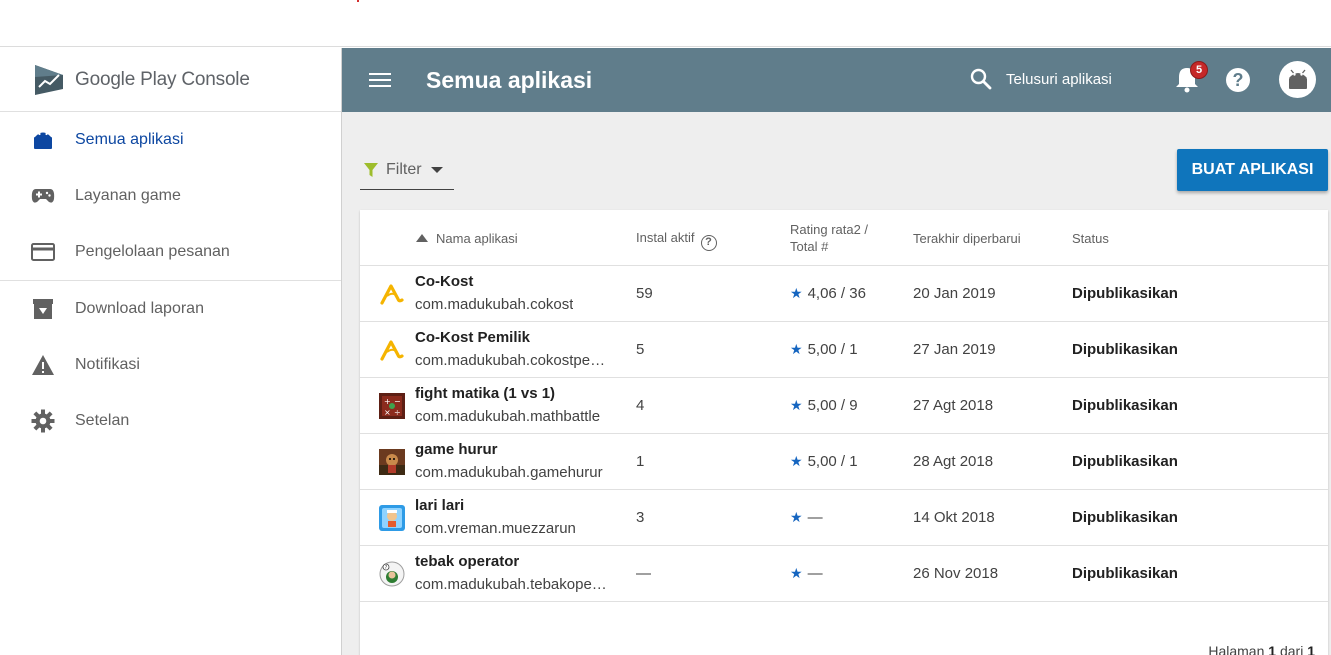  What do you see at coordinates (392, 518) in the screenshot?
I see `app-lari-lari-icon` at bounding box center [392, 518].